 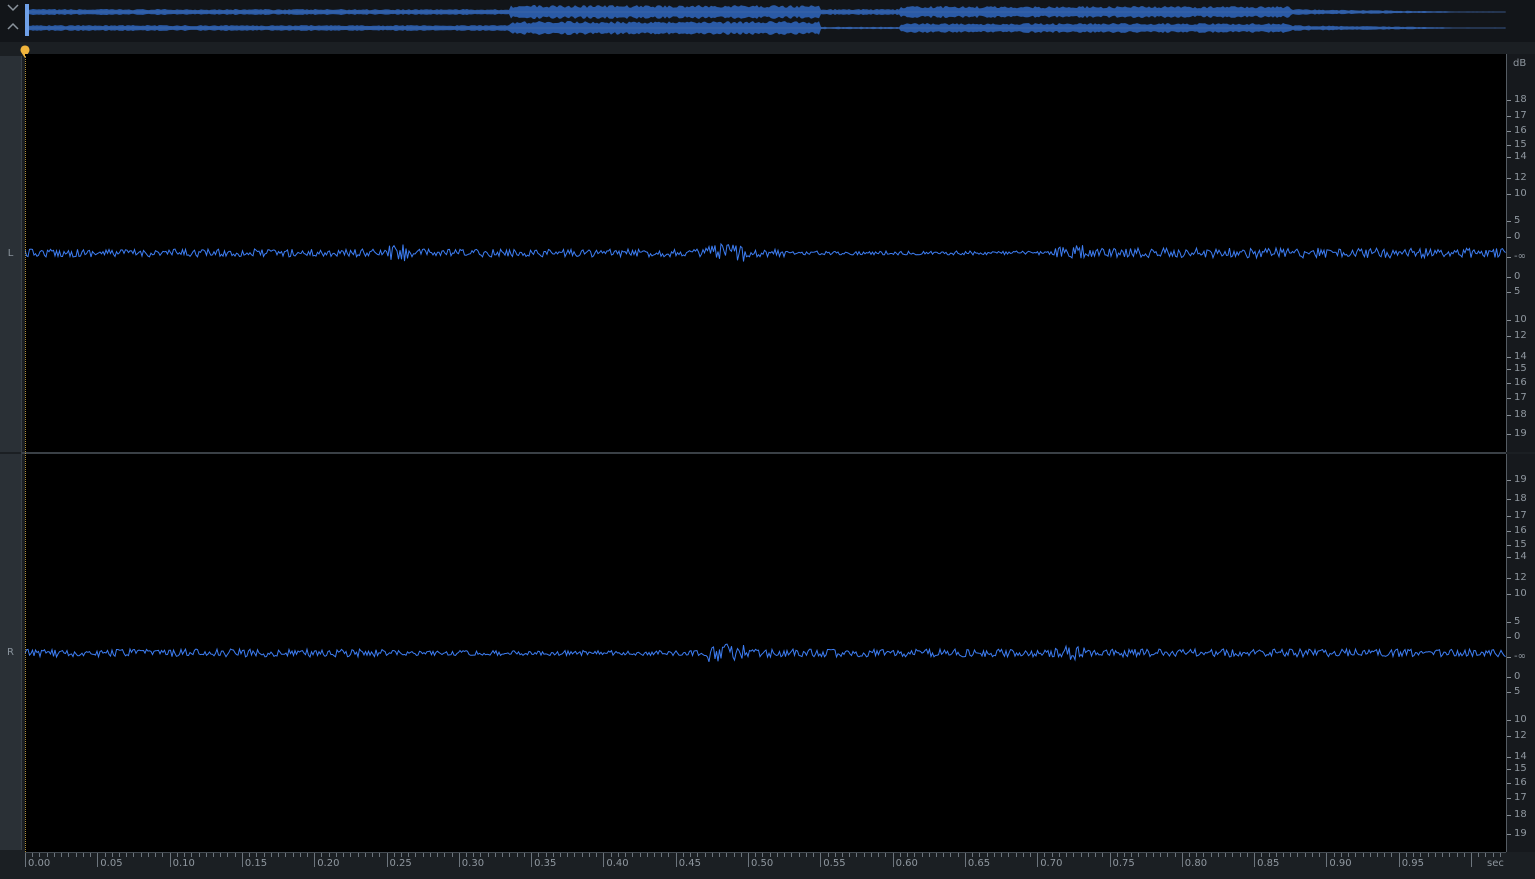 What do you see at coordinates (545, 863) in the screenshot?
I see `time-label: 0.35` at bounding box center [545, 863].